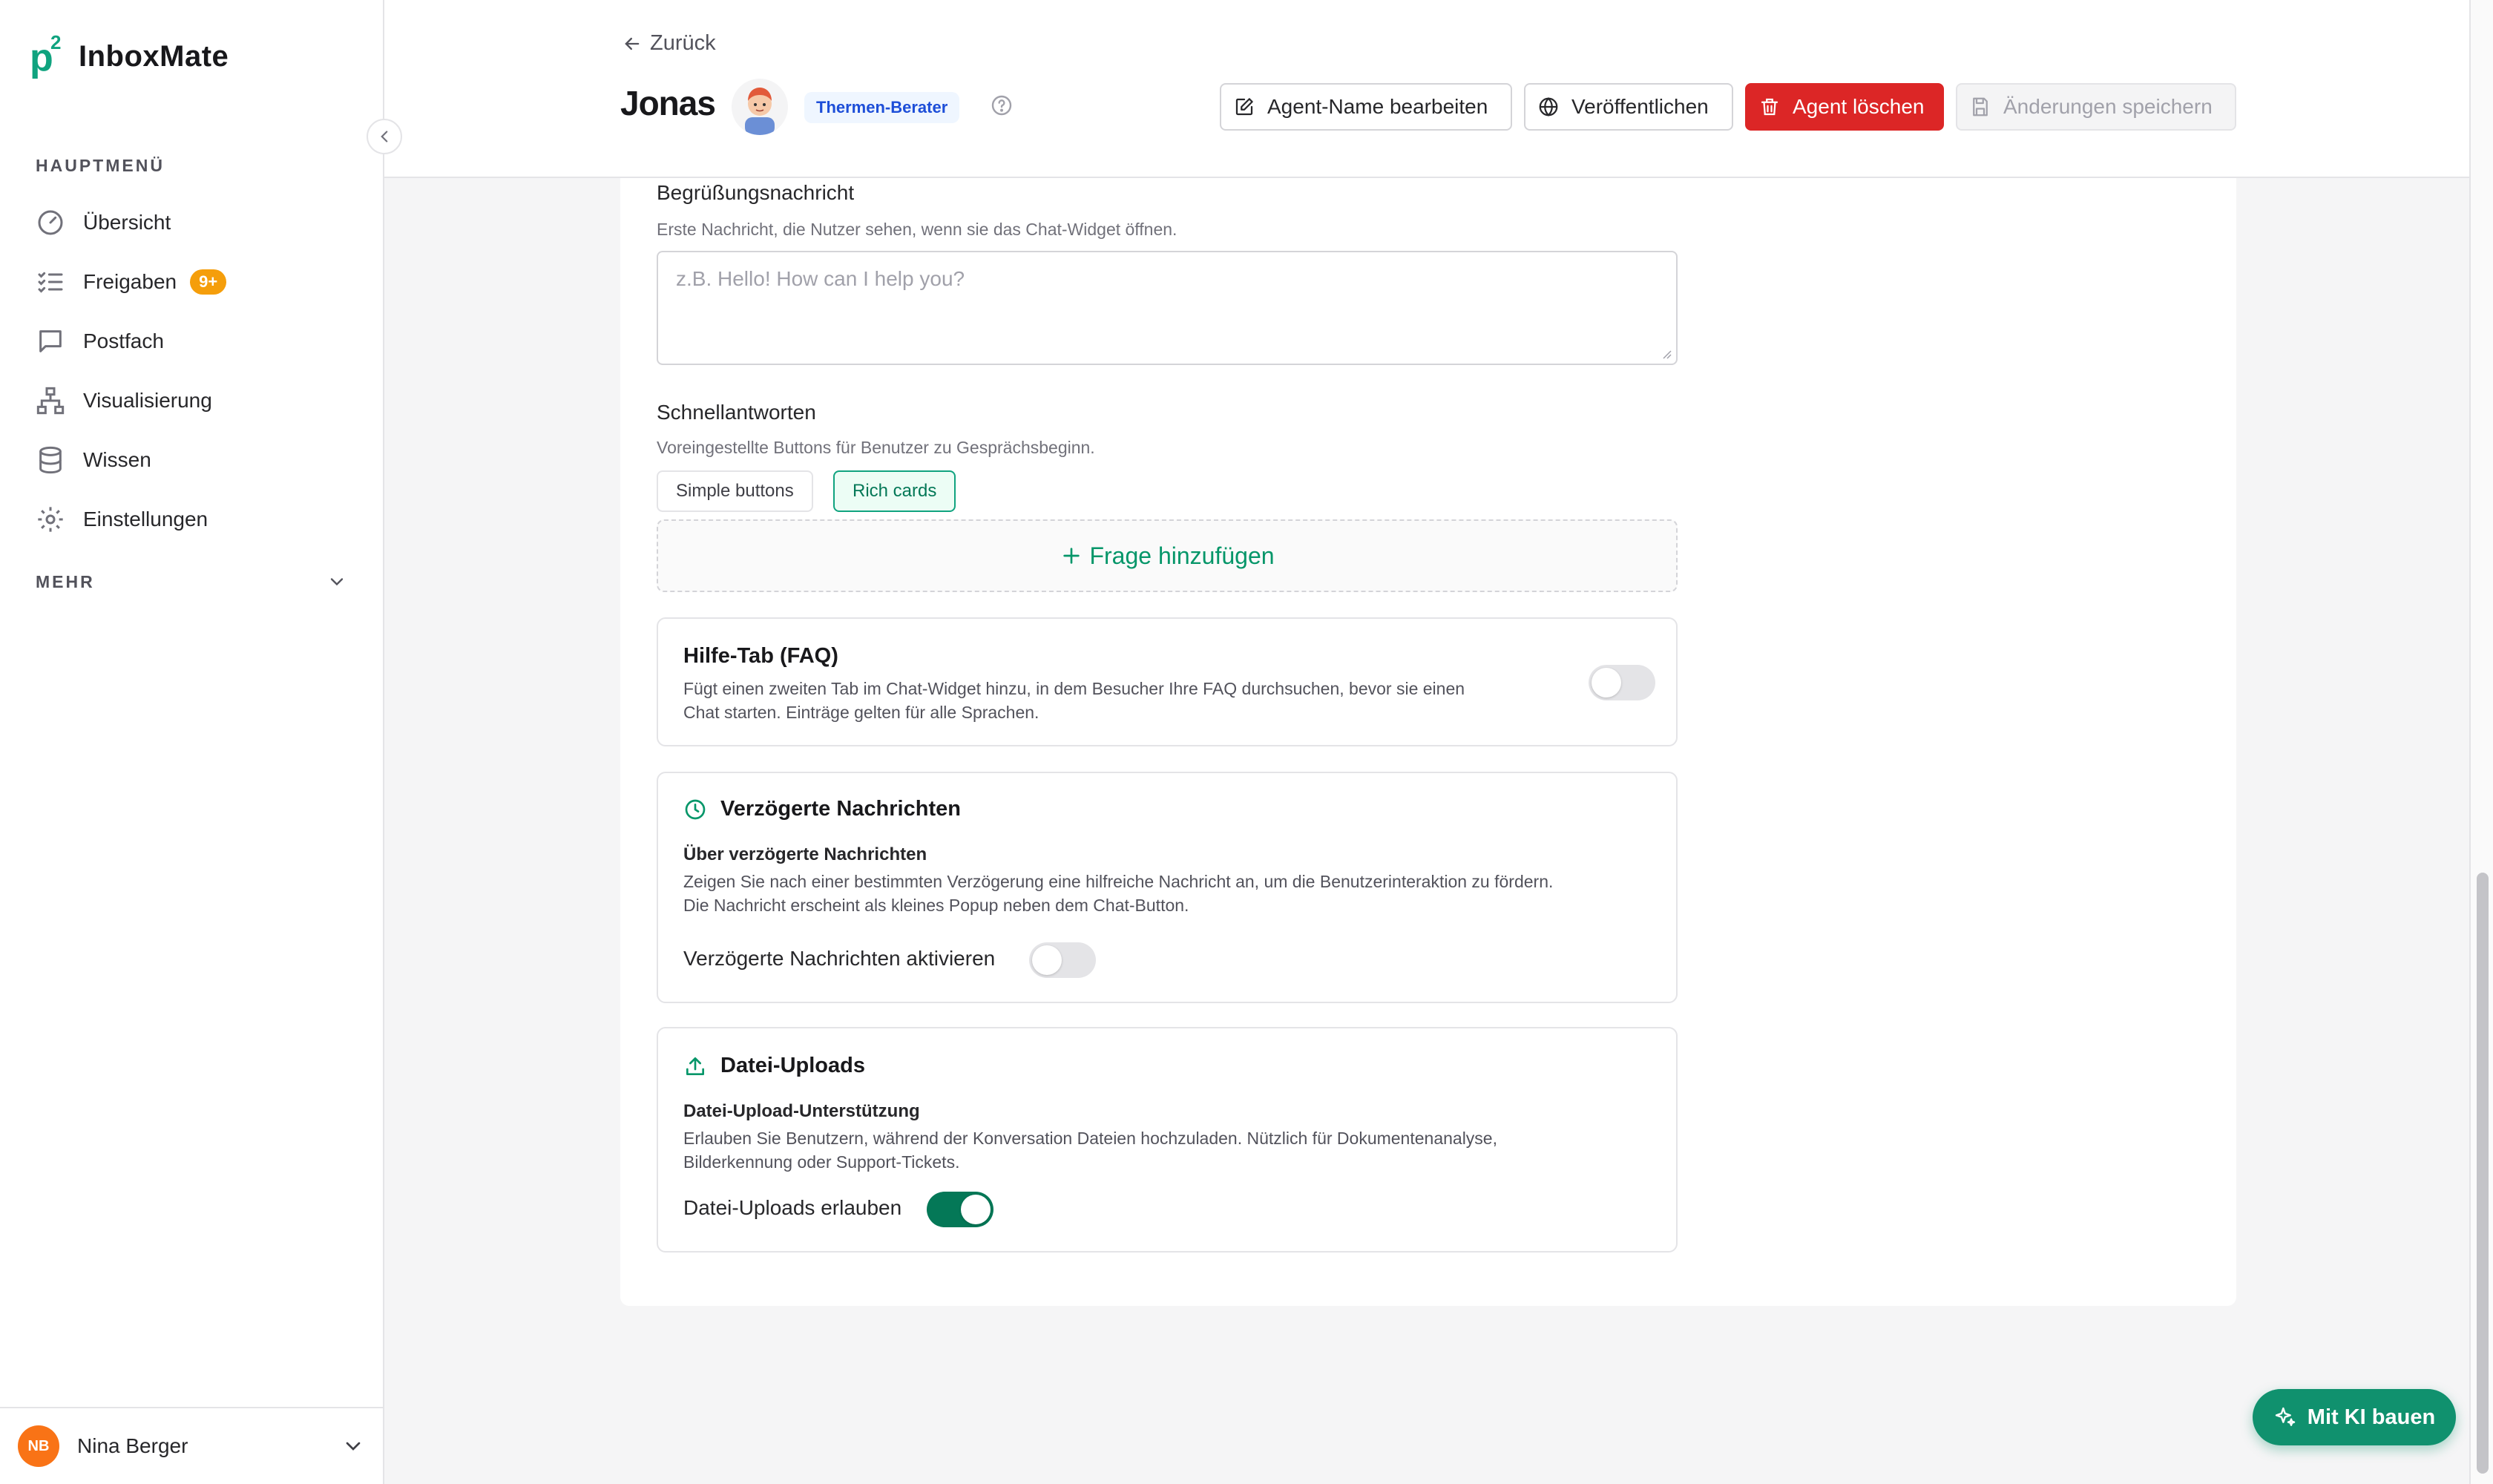 This screenshot has width=2493, height=1484. What do you see at coordinates (760, 656) in the screenshot?
I see `faq-tab-title: Hilfe-Tab (FAQ)` at bounding box center [760, 656].